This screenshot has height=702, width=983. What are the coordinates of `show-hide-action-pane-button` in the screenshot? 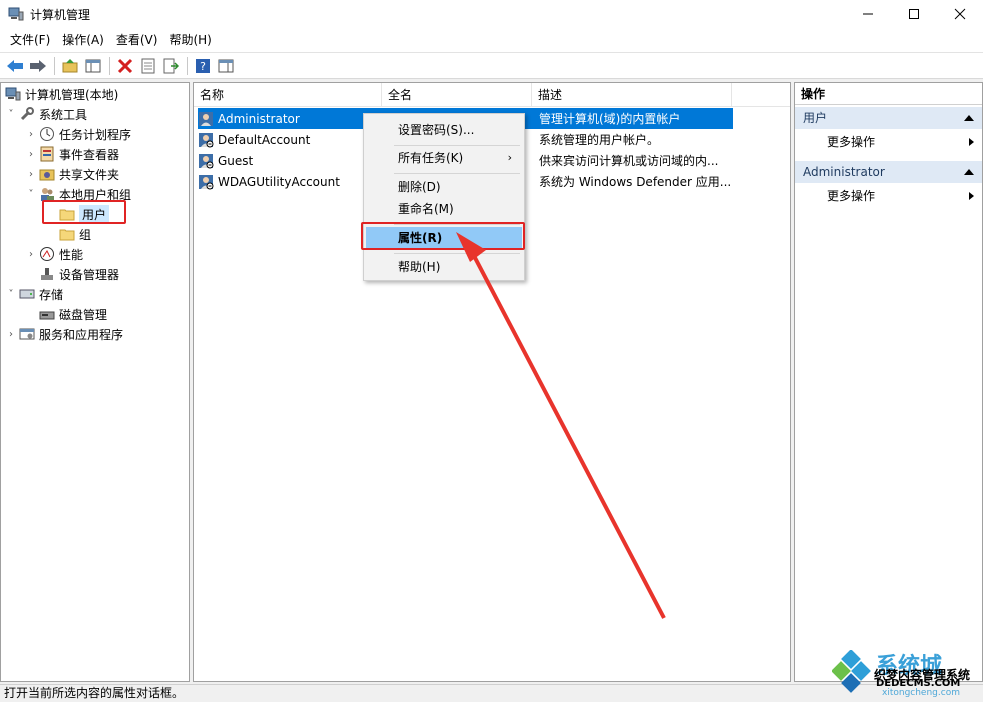 It's located at (226, 66).